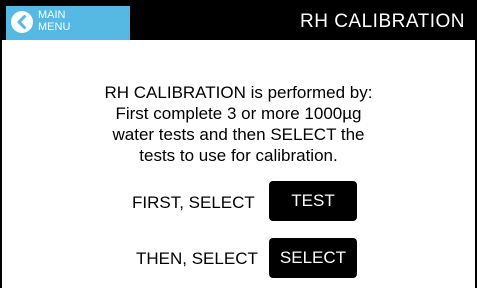 The image size is (477, 288). I want to click on back-arrow-circle-icon, so click(22, 22).